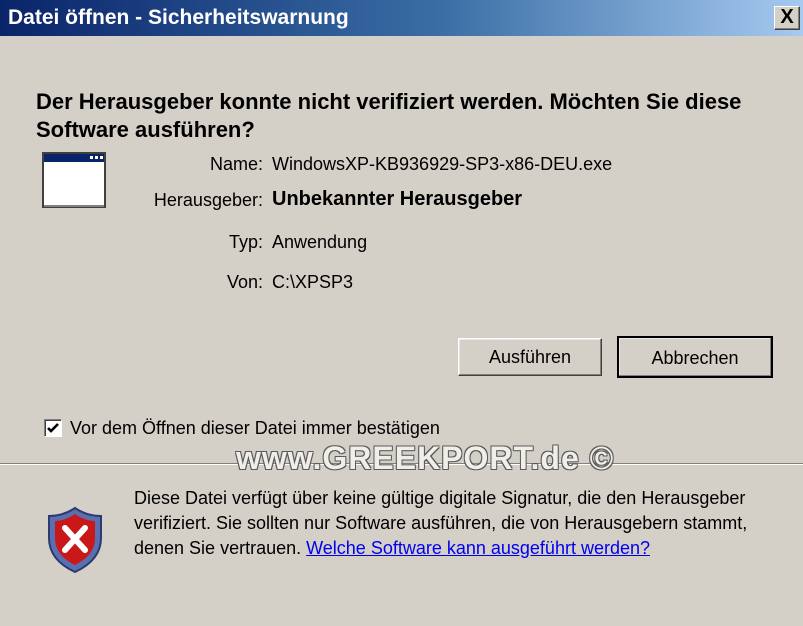  What do you see at coordinates (236, 164) in the screenshot?
I see `file-name-label: Name:` at bounding box center [236, 164].